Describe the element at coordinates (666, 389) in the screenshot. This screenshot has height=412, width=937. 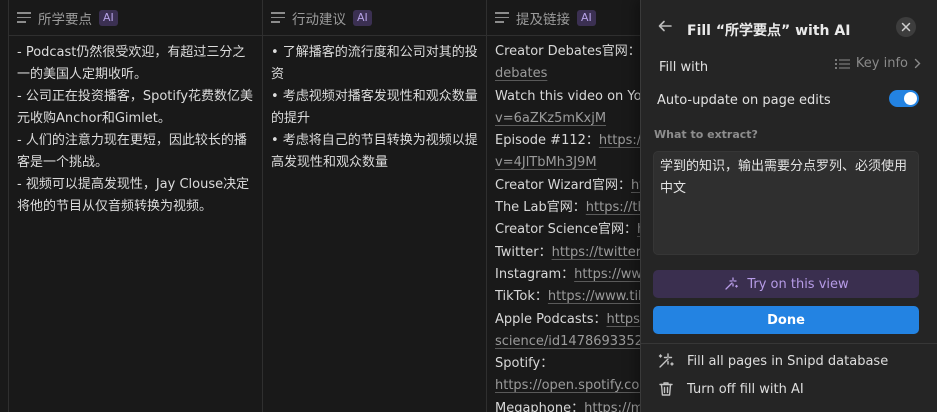
I see `trash-icon` at that location.